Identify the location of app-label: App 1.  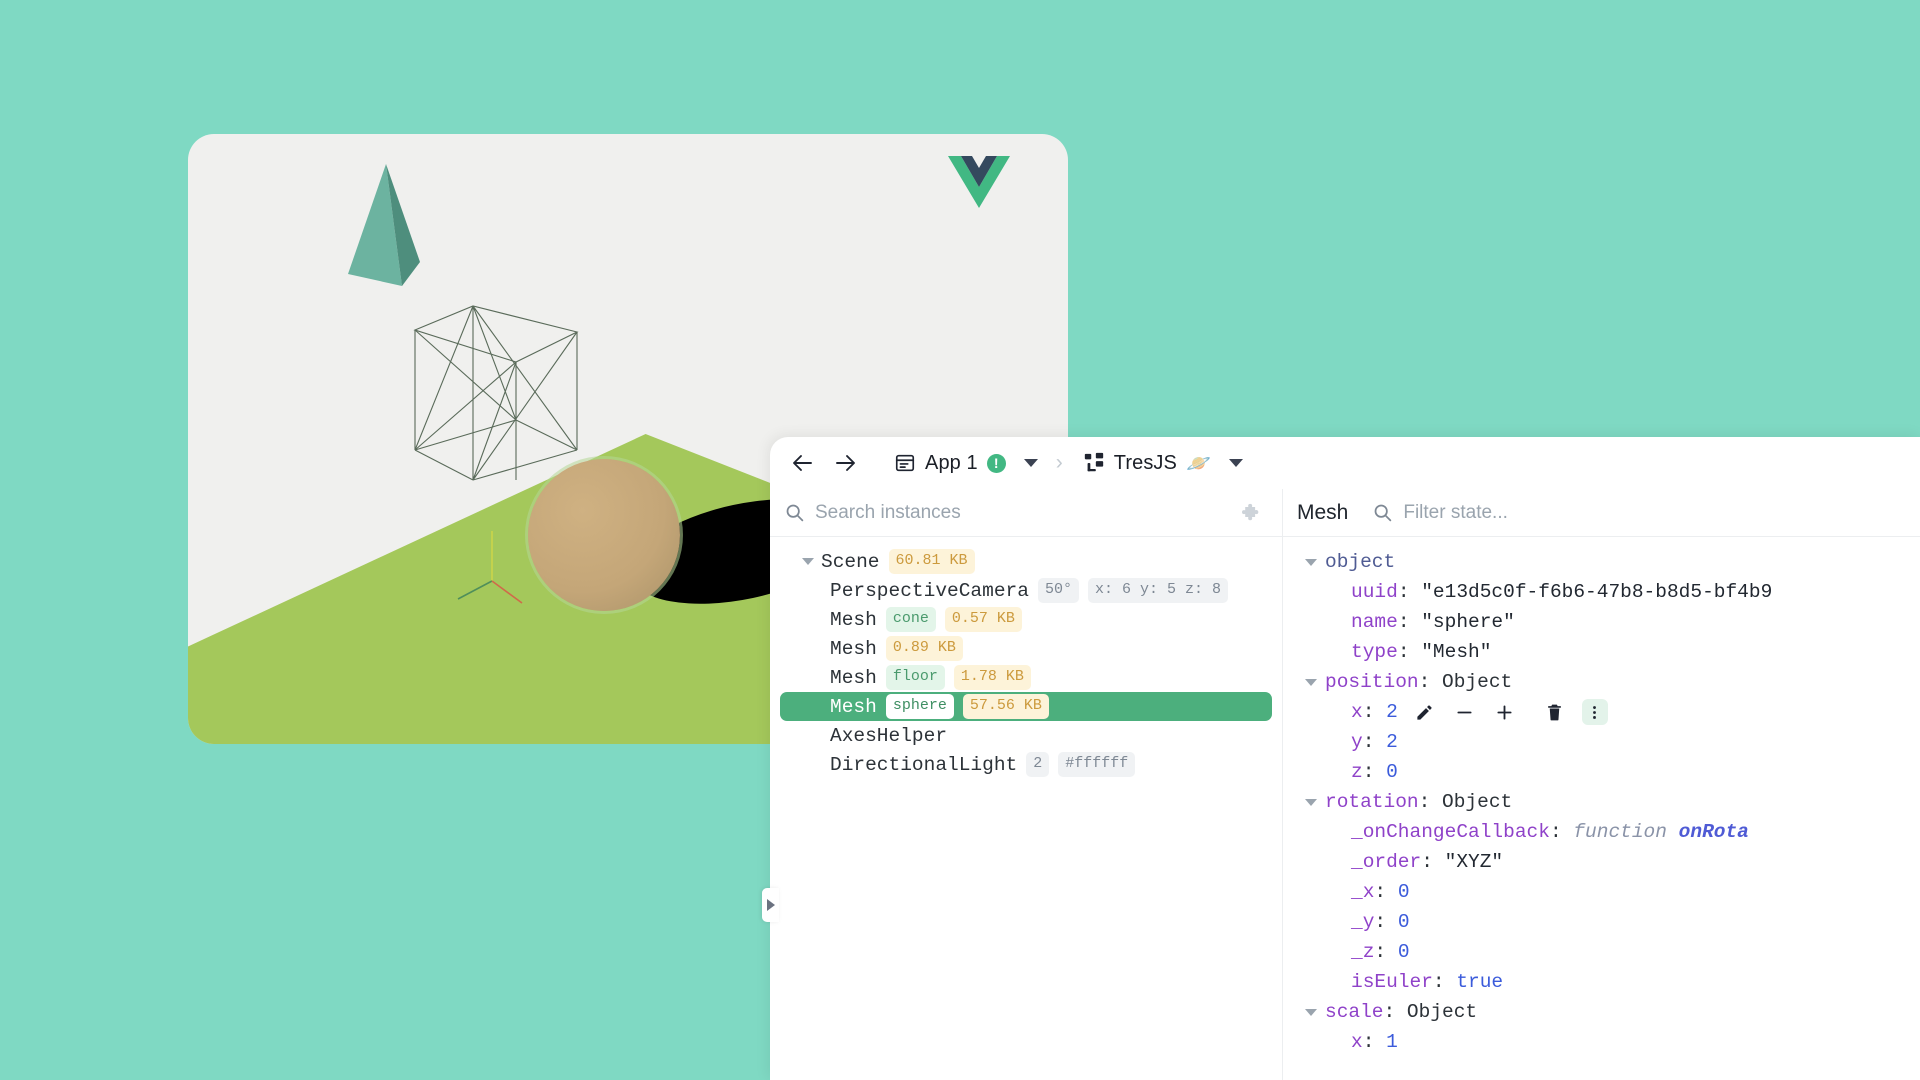
(951, 462).